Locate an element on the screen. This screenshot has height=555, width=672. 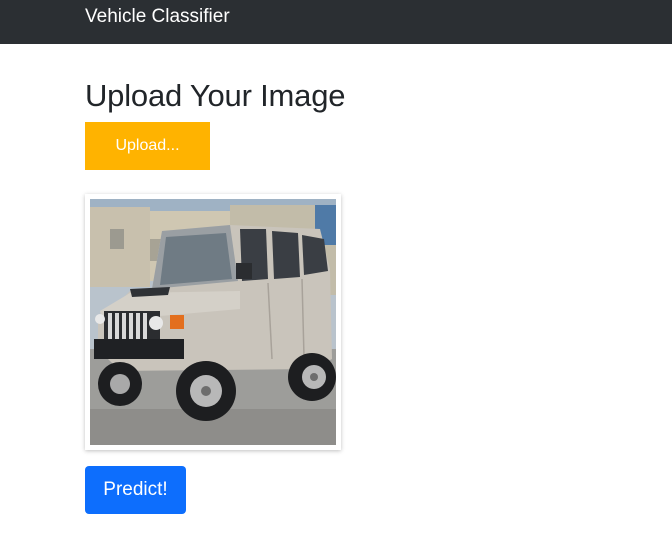
page-title: Upload Your Image is located at coordinates (215, 95).